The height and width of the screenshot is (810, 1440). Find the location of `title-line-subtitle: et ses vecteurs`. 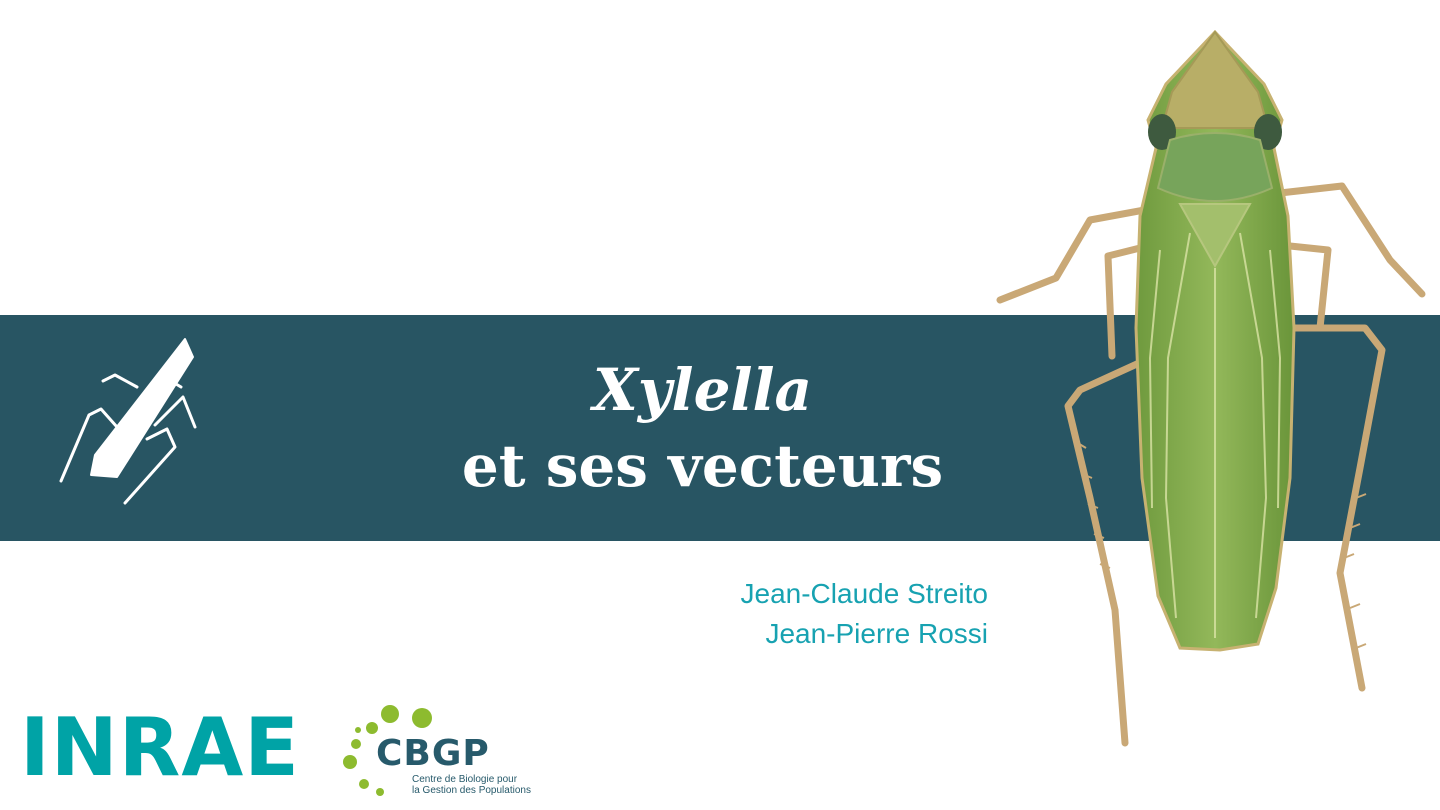

title-line-subtitle: et ses vecteurs is located at coordinates (702, 466).